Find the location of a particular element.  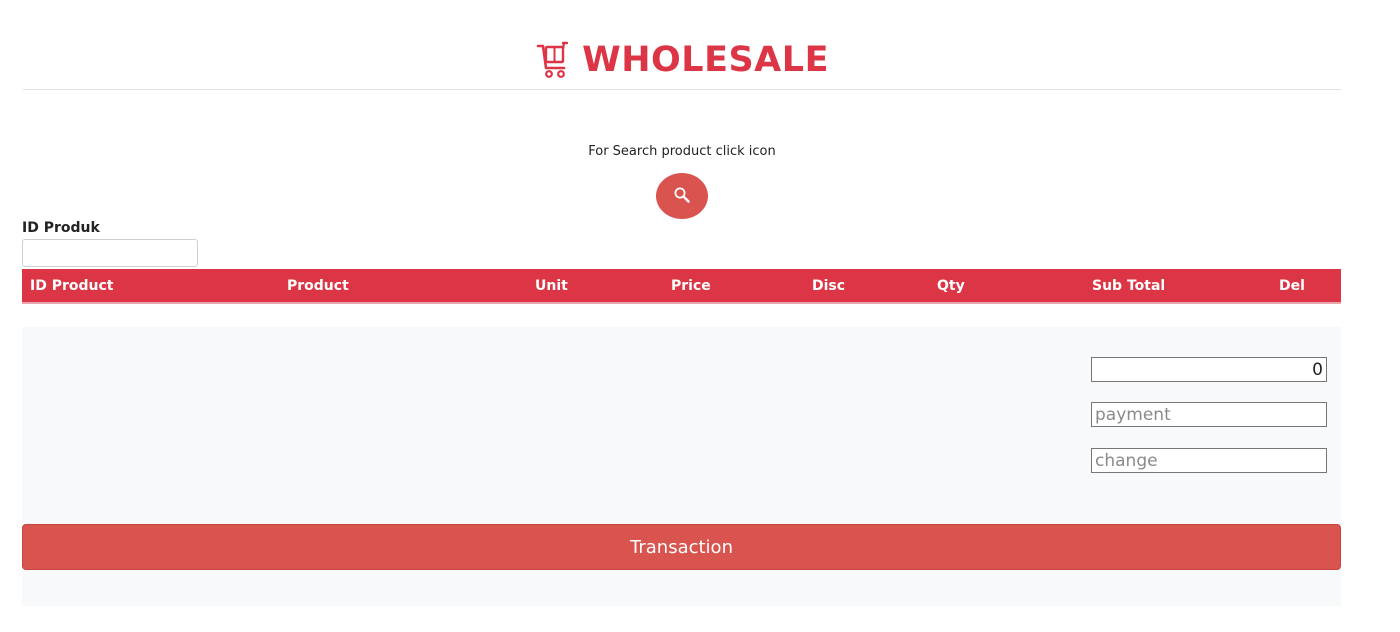

id-produk-input is located at coordinates (110, 253).